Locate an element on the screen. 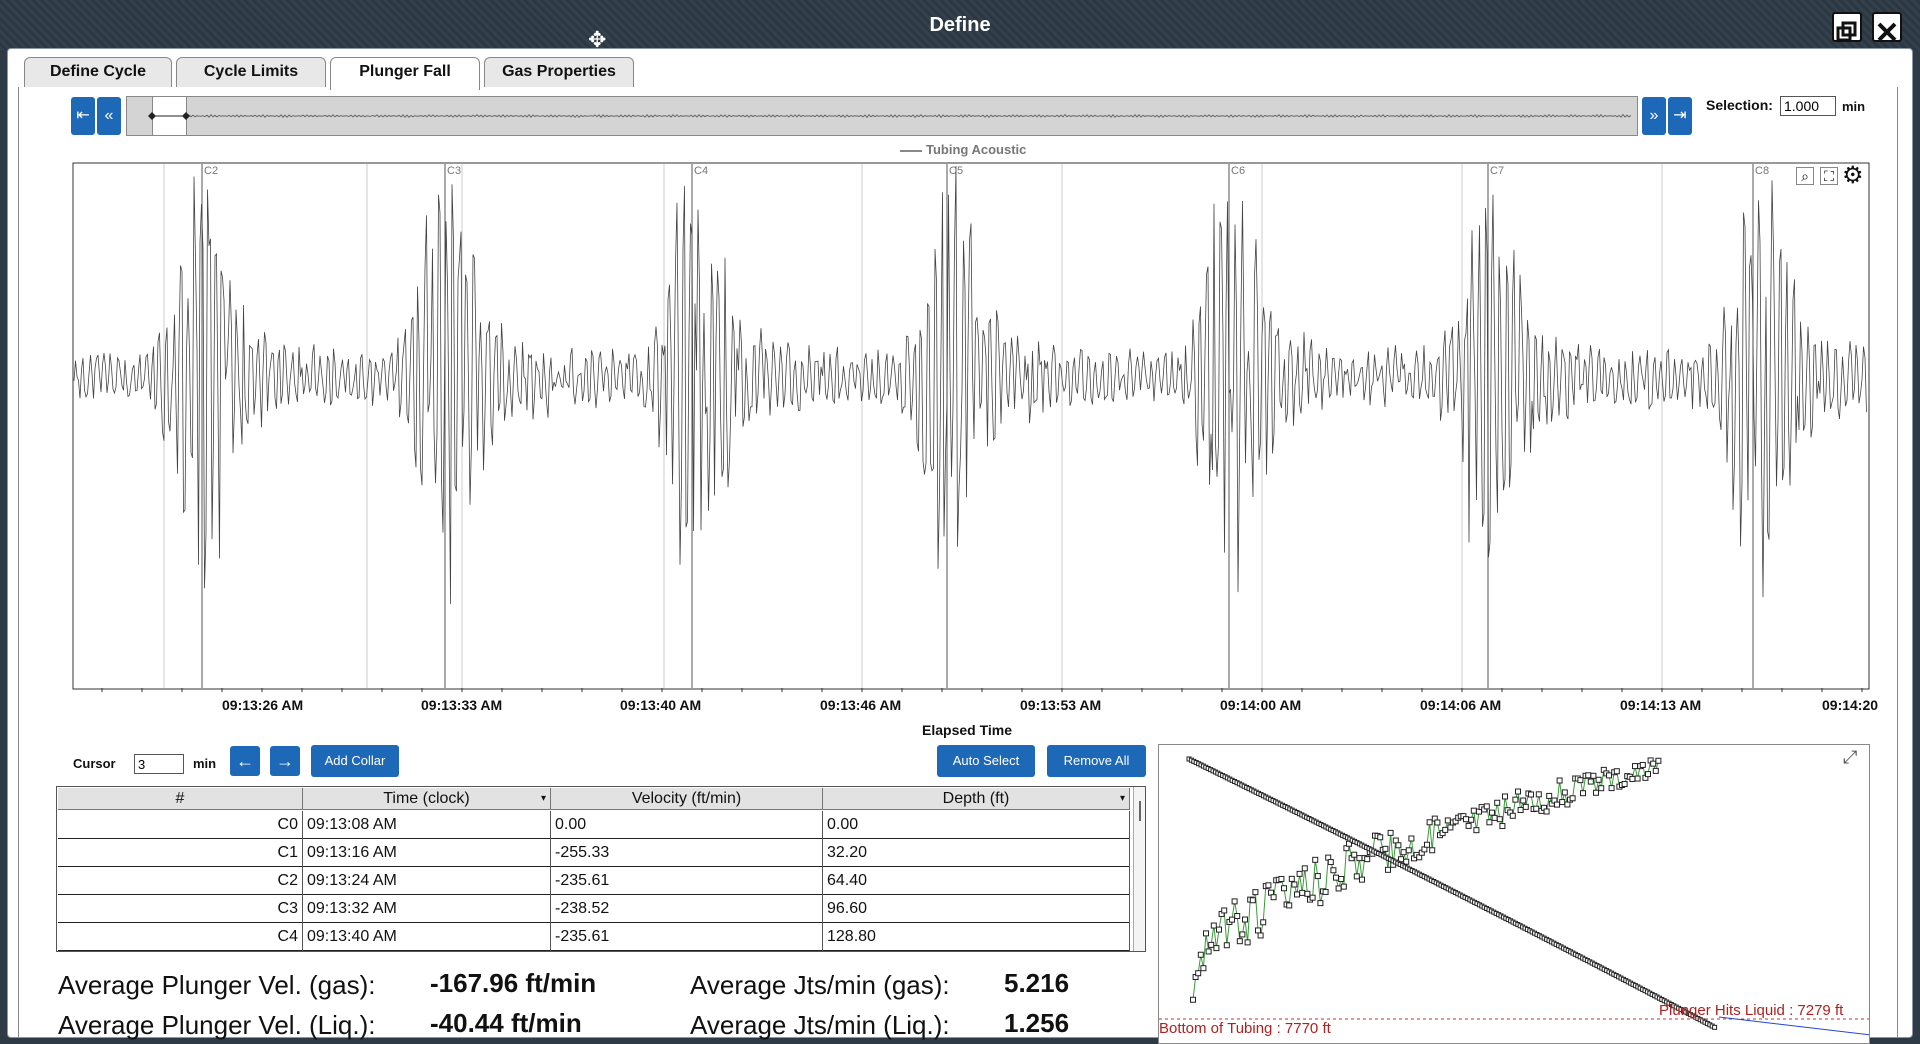  column-header-time: Time (clock) ▾ is located at coordinates (427, 799).